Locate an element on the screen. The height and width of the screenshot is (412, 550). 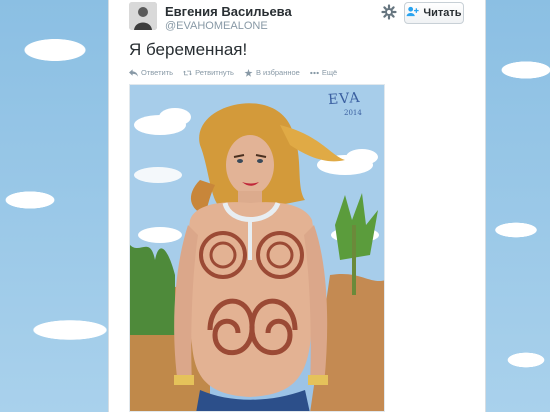
more-action: Ещё is located at coordinates (323, 72).